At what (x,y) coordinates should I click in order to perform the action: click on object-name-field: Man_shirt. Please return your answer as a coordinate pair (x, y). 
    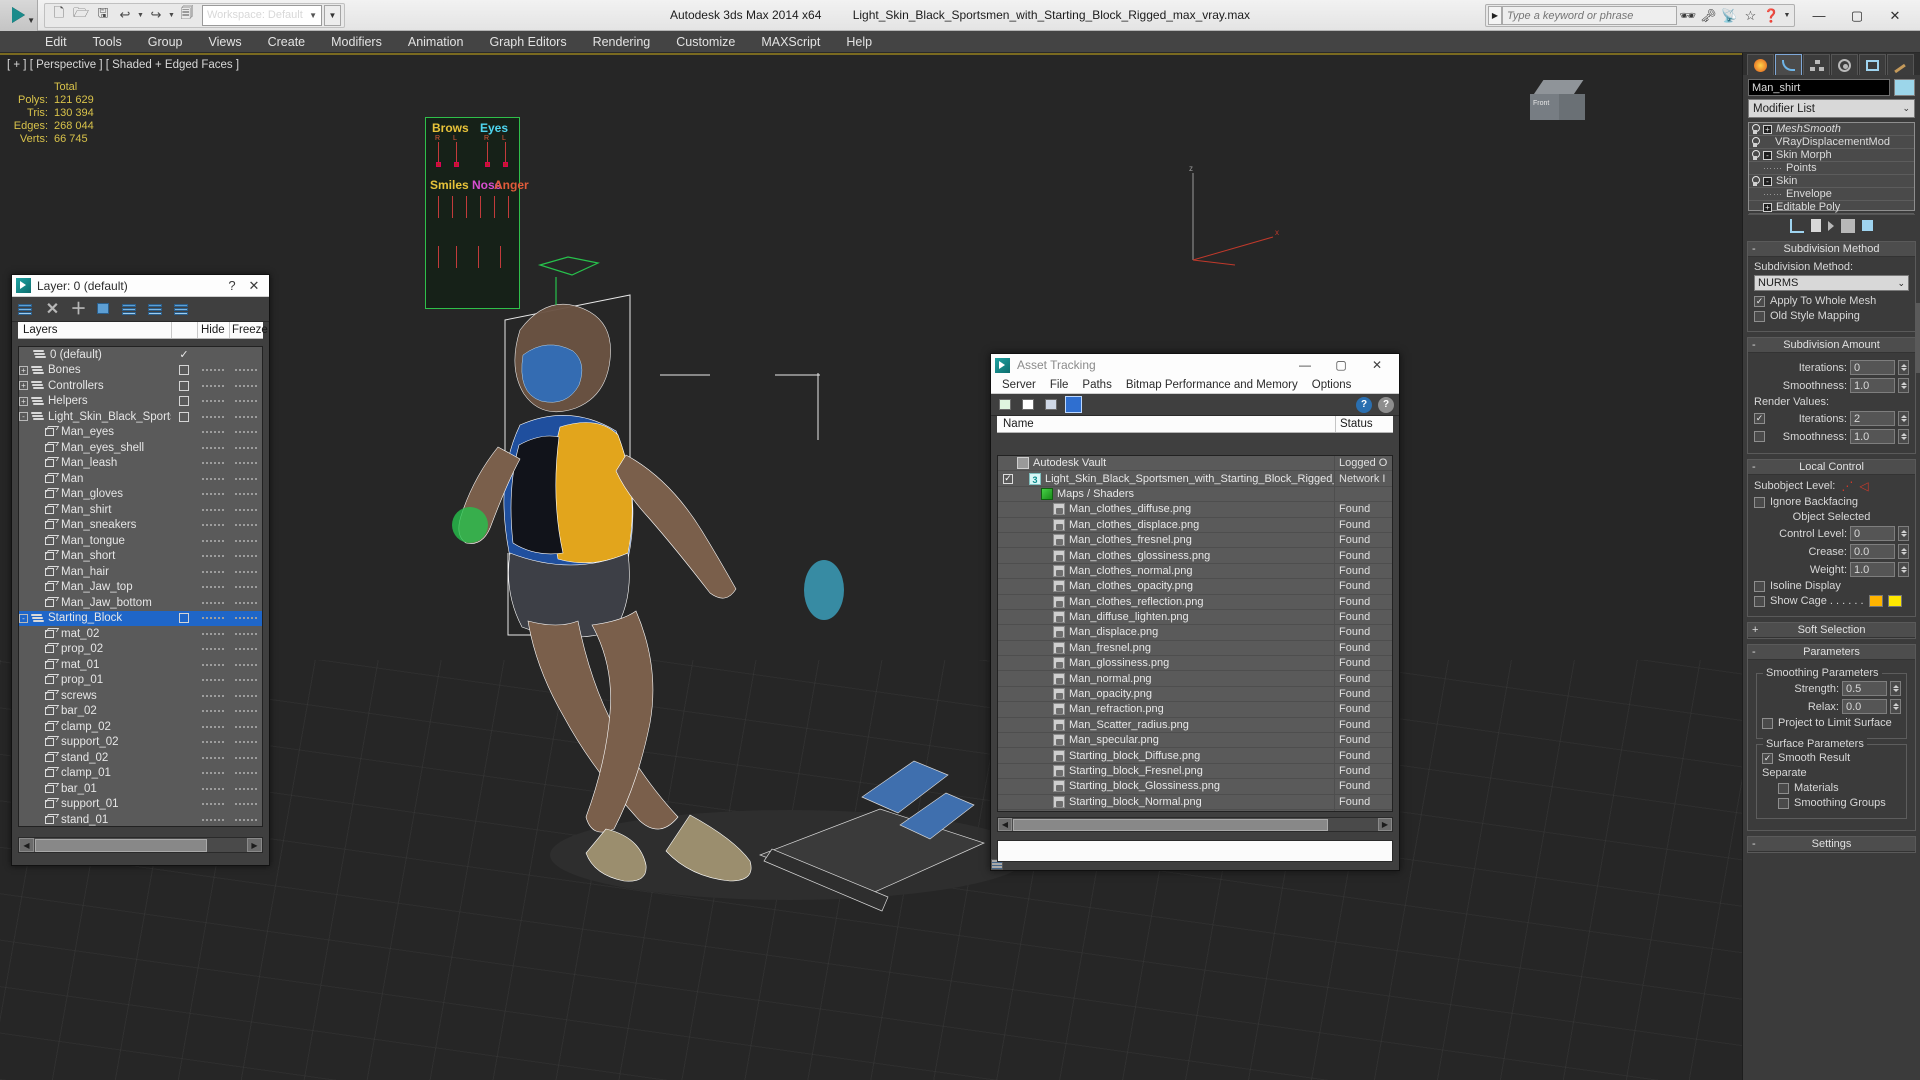
    Looking at the image, I should click on (1819, 87).